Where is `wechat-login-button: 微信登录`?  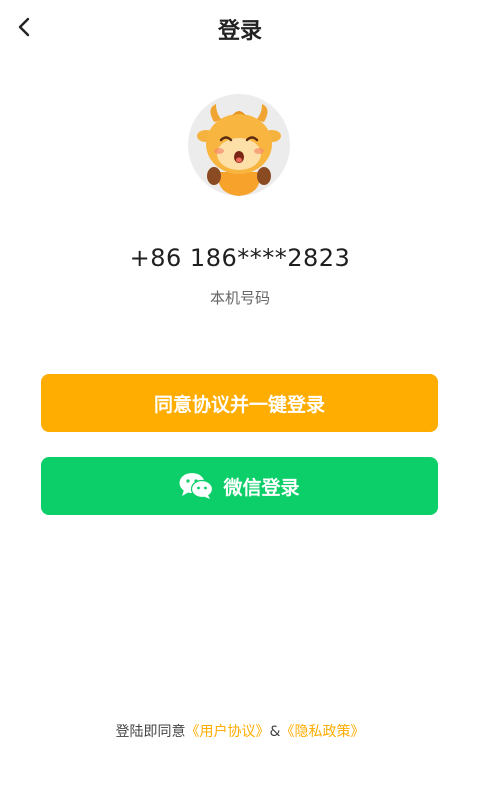
wechat-login-button: 微信登录 is located at coordinates (239, 486).